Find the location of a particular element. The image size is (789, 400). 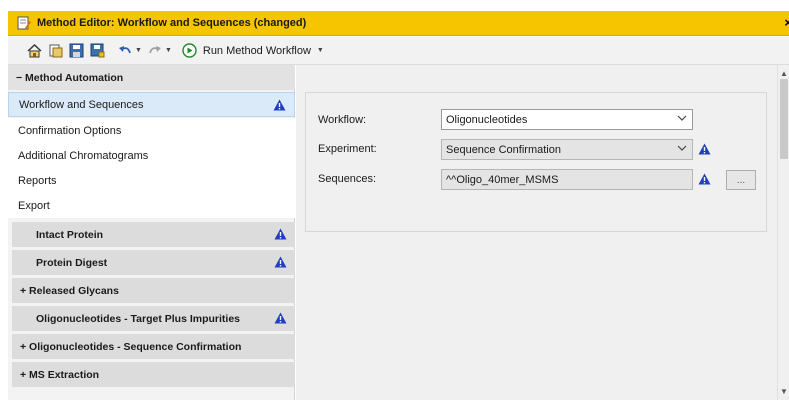

experiment-label: Experiment: is located at coordinates (347, 149).